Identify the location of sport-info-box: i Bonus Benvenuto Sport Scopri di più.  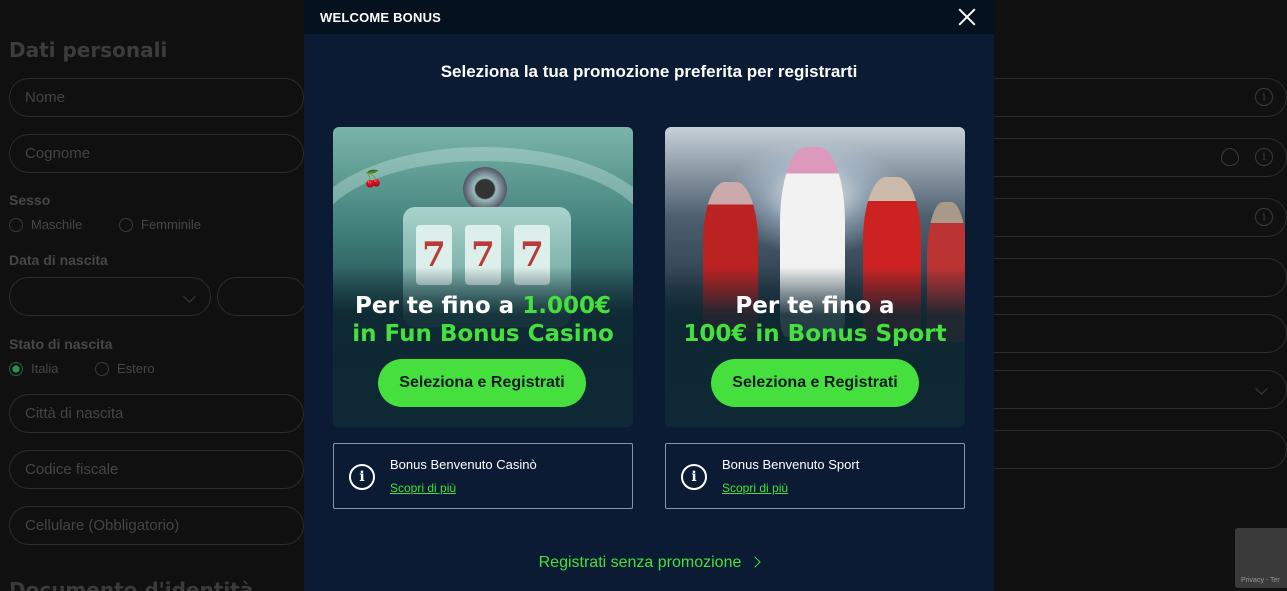
(815, 476).